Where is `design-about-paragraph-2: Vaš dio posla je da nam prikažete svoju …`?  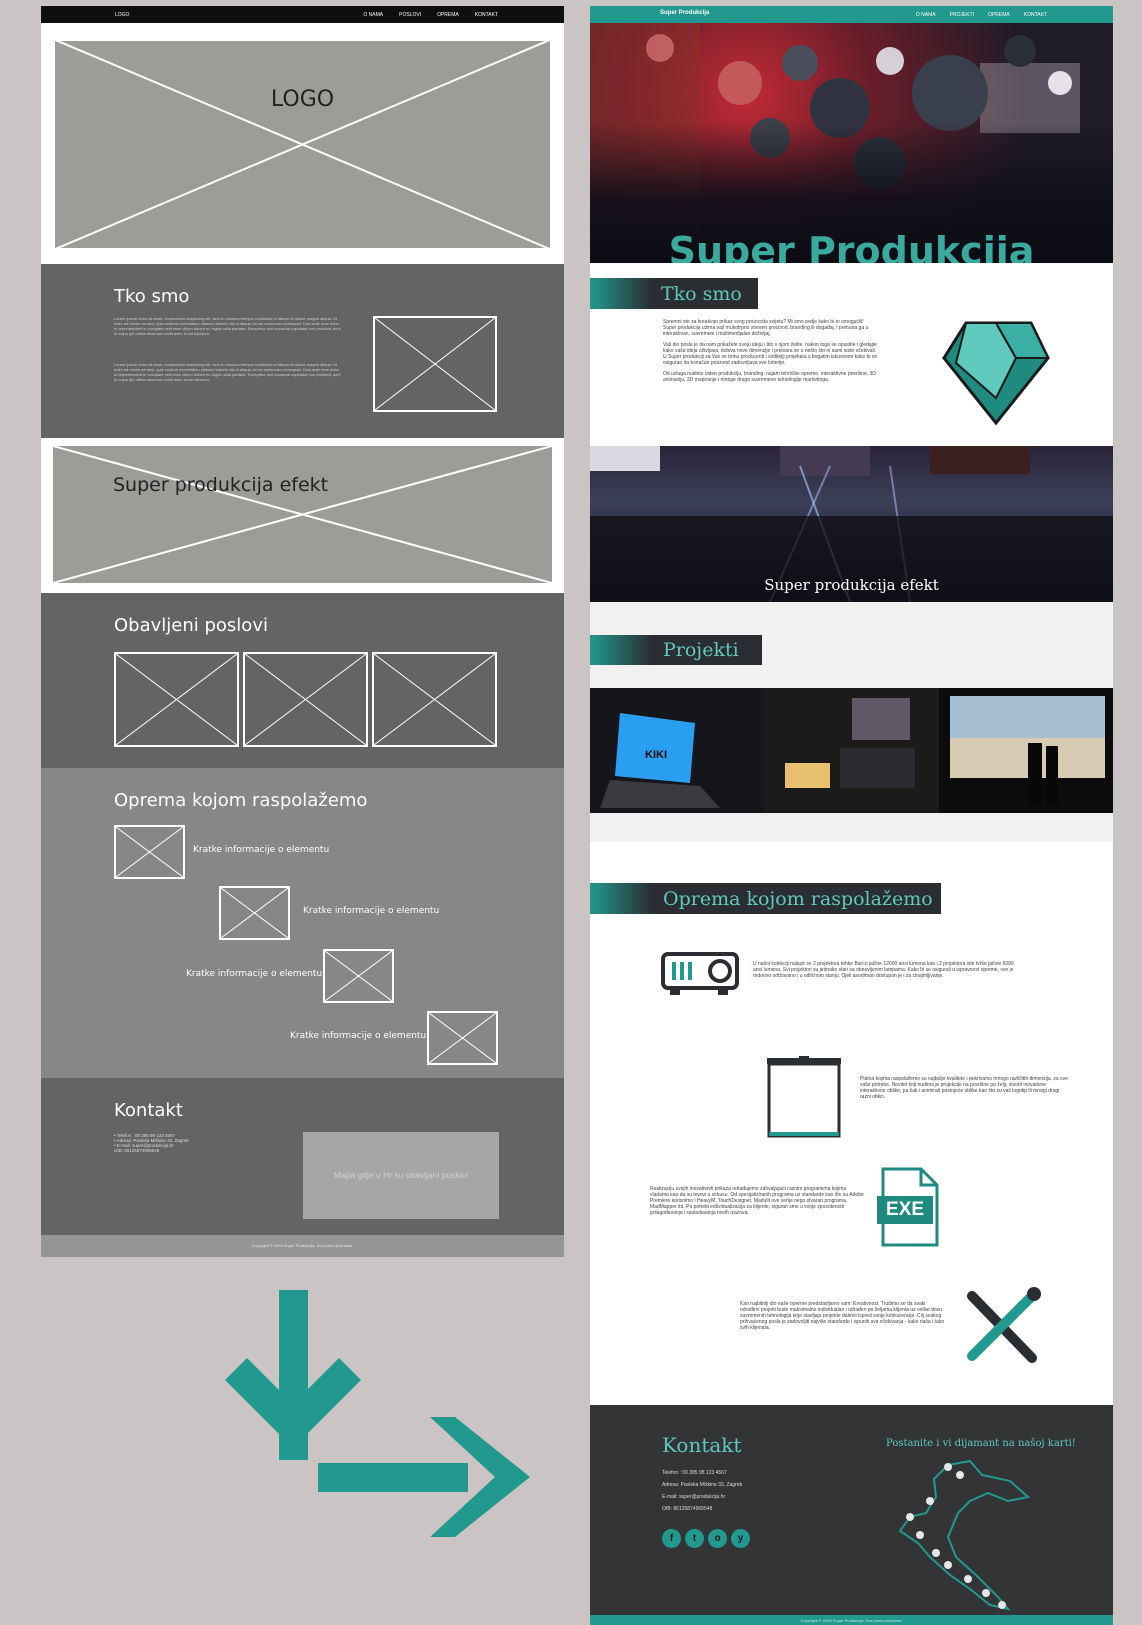 design-about-paragraph-2: Vaš dio posla je da nam prikažete svoju … is located at coordinates (770, 354).